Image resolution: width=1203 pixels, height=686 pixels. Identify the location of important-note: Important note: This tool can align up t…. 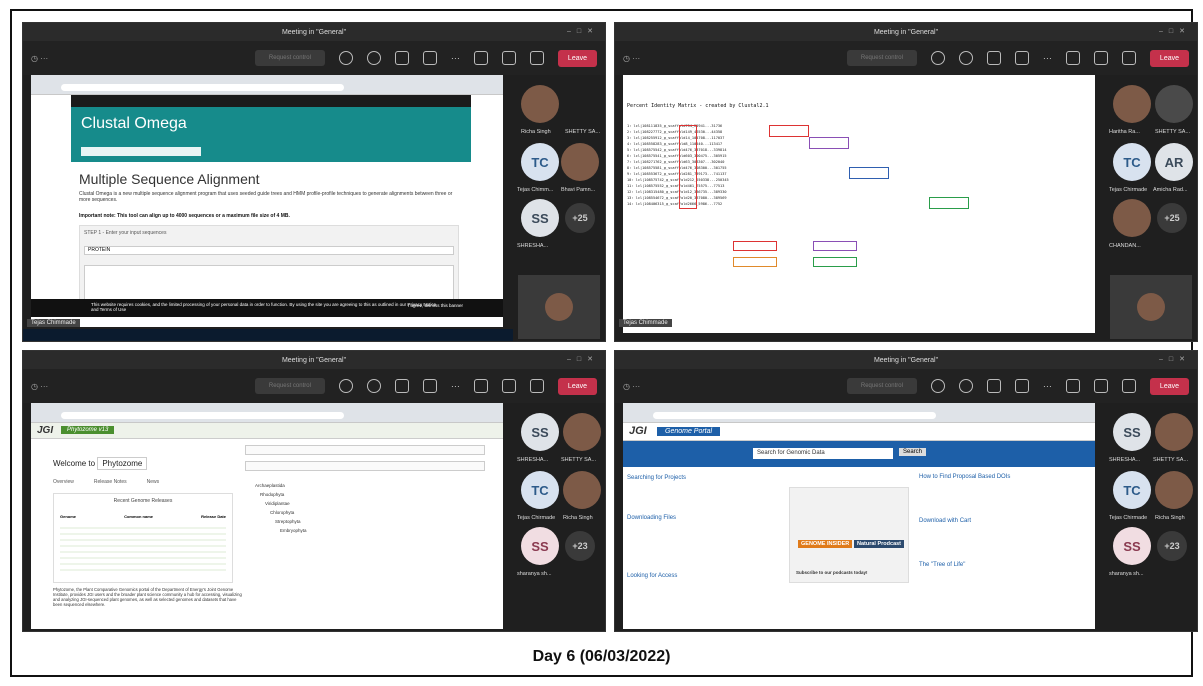
(184, 216).